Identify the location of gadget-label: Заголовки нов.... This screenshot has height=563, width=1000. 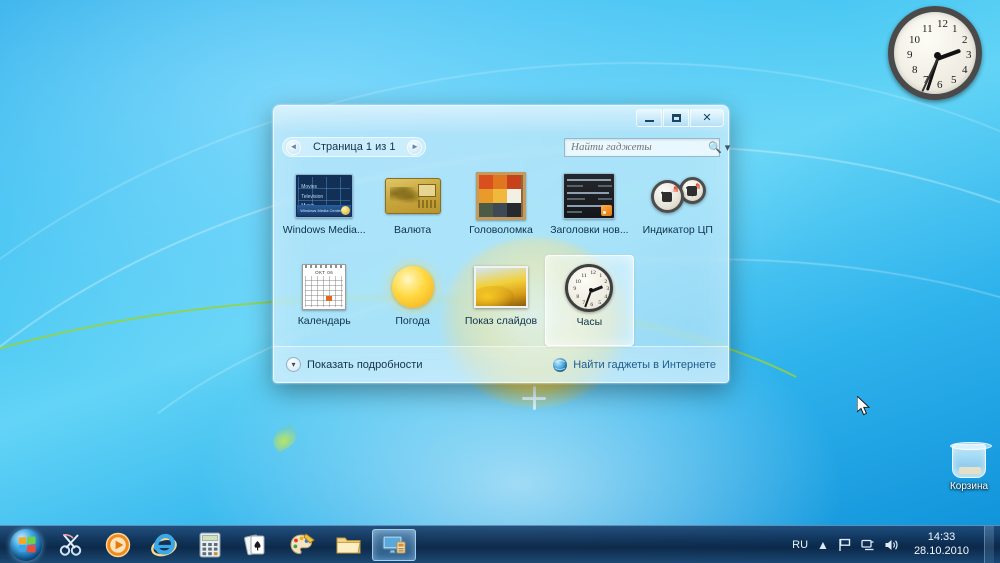
(589, 230).